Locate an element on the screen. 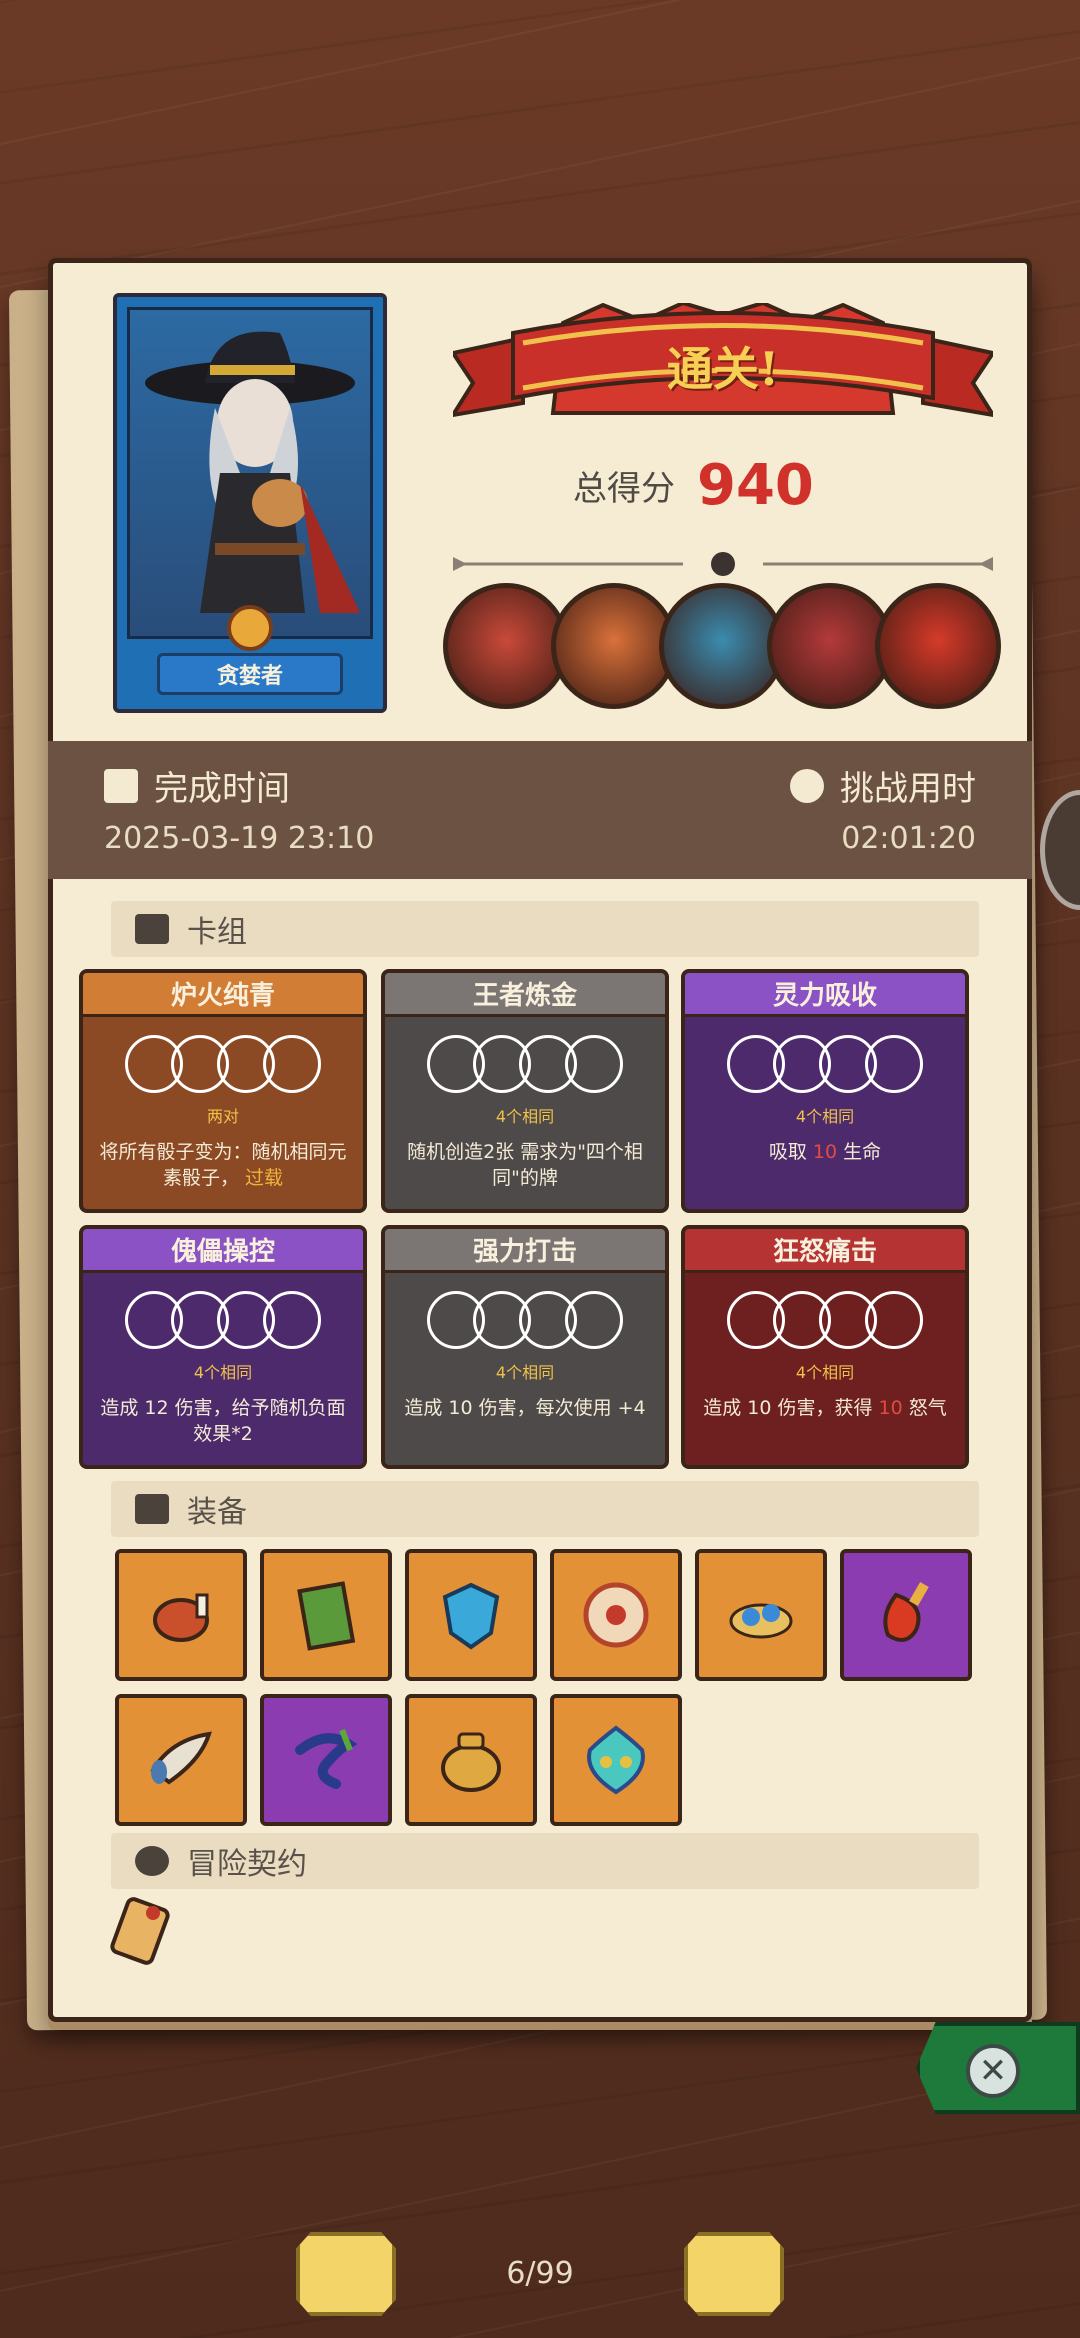 The image size is (1080, 2338). score-row: 总得分 940 is located at coordinates (693, 485).